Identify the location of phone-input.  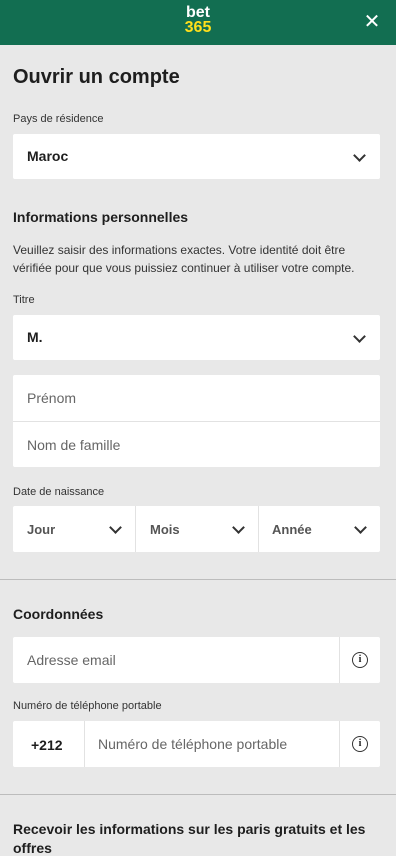
(217, 744).